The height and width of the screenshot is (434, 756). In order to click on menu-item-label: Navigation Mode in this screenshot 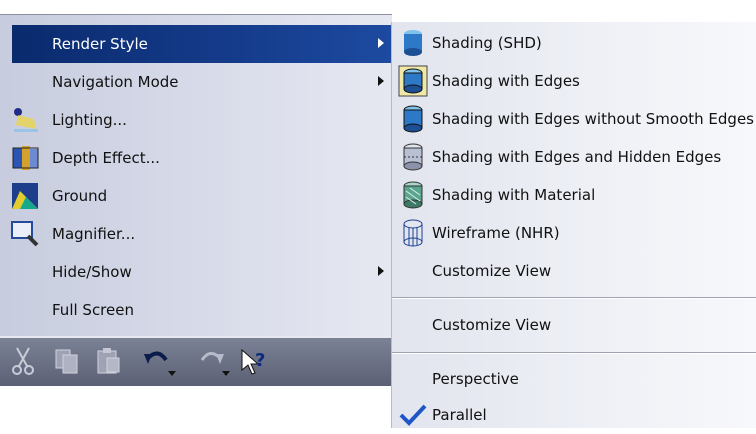, I will do `click(115, 82)`.